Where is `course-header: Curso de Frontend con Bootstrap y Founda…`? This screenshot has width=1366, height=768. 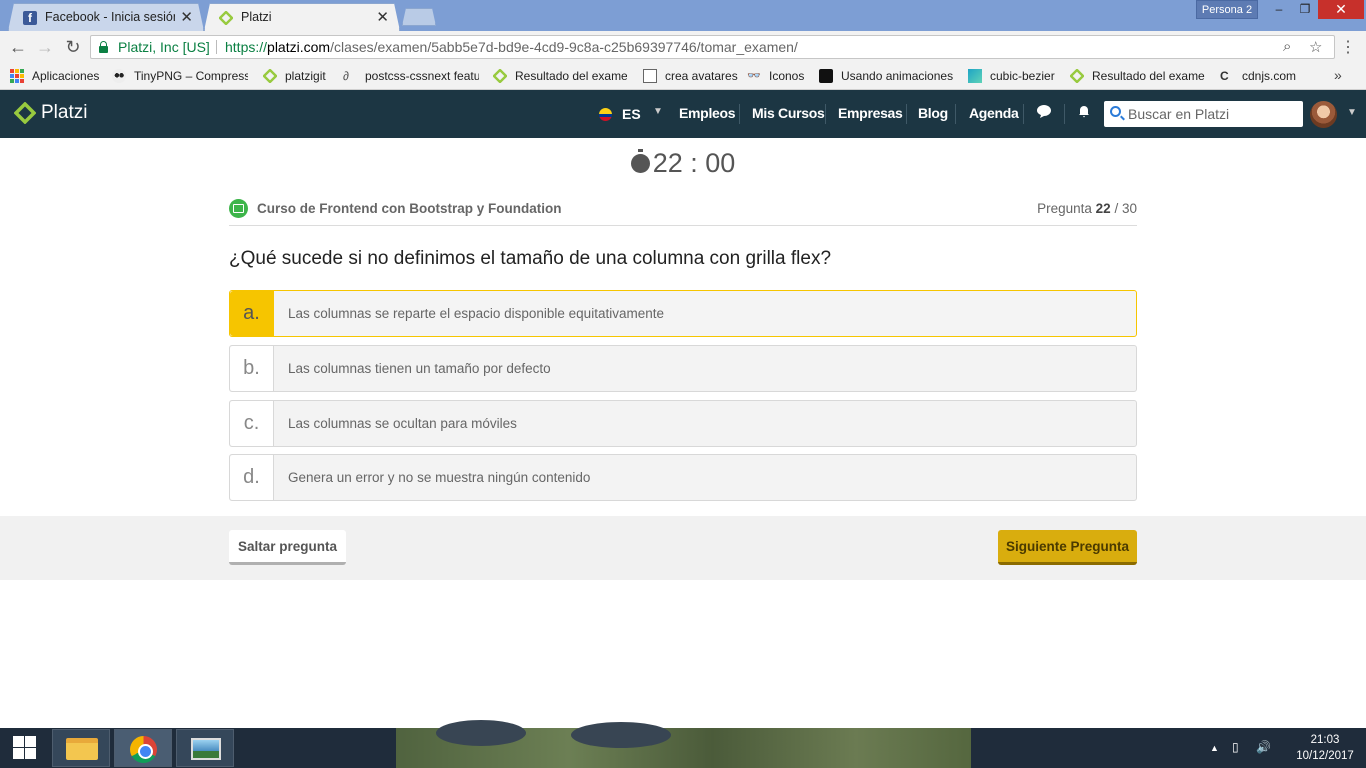 course-header: Curso de Frontend con Bootstrap y Founda… is located at coordinates (683, 211).